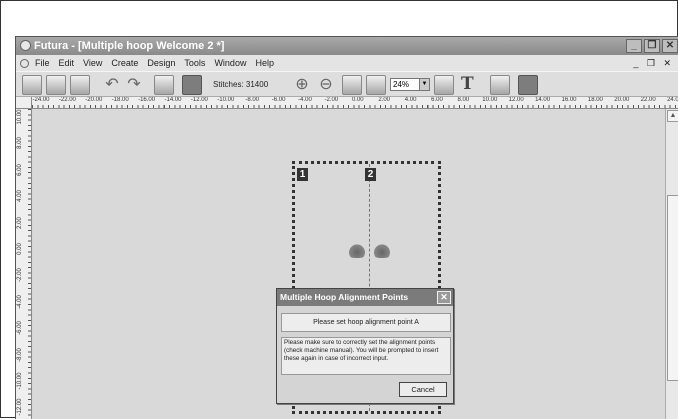  I want to click on ruler-label: 12.00, so click(516, 100).